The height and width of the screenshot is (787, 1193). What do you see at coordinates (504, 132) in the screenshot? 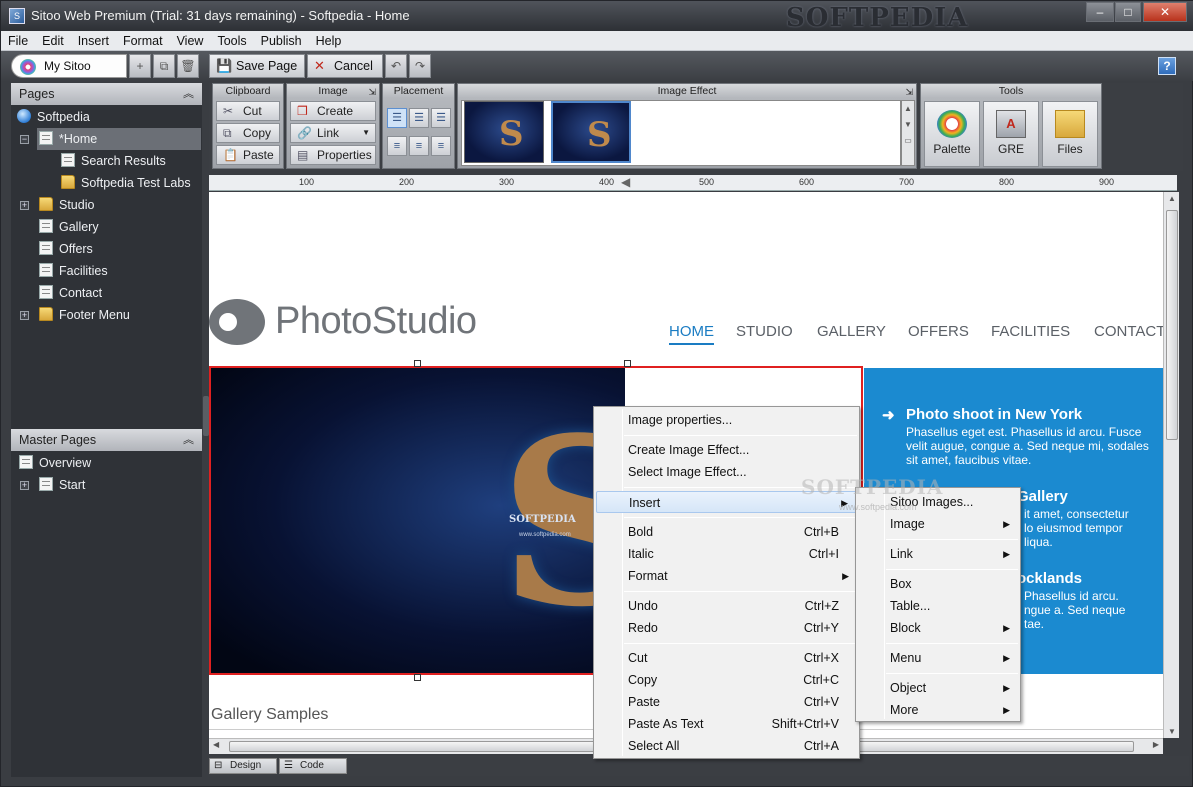
I see `effect-thumbnail: S` at bounding box center [504, 132].